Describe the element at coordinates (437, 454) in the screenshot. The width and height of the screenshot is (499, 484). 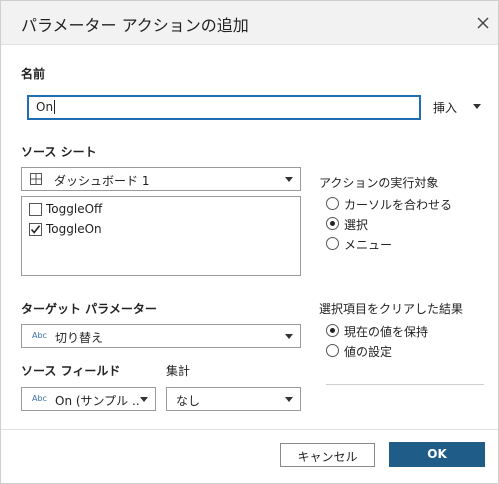
I see `ok-button: OK` at that location.